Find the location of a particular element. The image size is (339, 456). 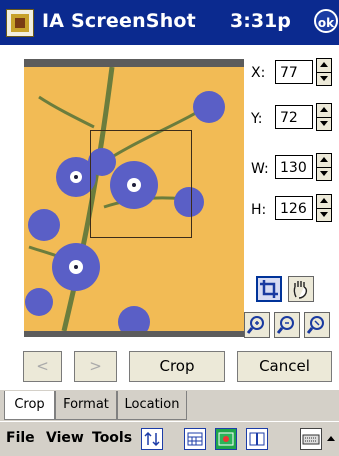

next-button: > is located at coordinates (95, 366).